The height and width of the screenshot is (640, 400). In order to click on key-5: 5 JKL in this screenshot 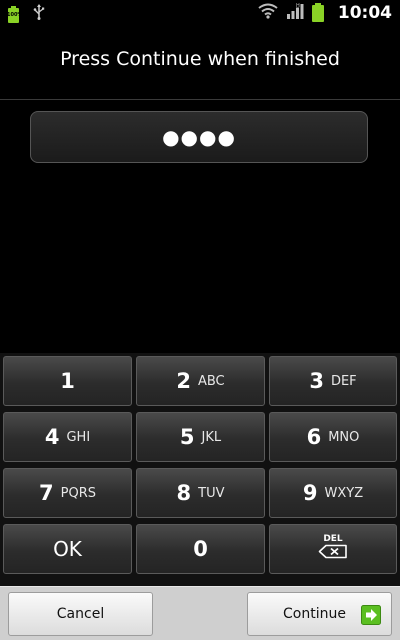, I will do `click(200, 437)`.